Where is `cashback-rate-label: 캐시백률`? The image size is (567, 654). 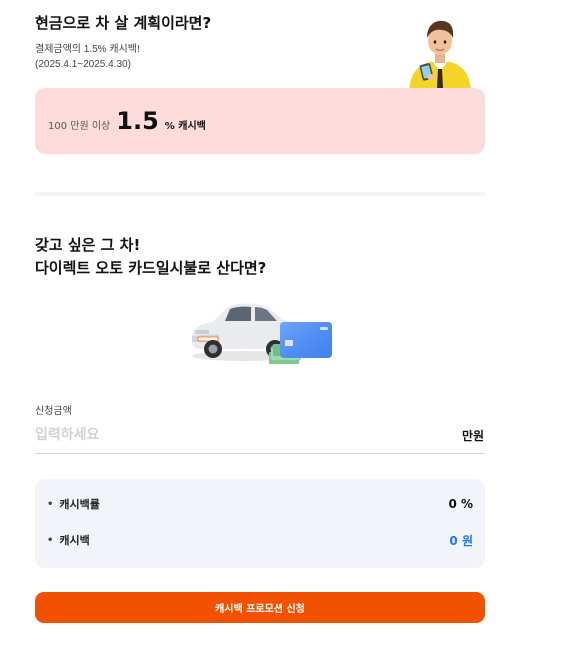
cashback-rate-label: 캐시백률 is located at coordinates (79, 504).